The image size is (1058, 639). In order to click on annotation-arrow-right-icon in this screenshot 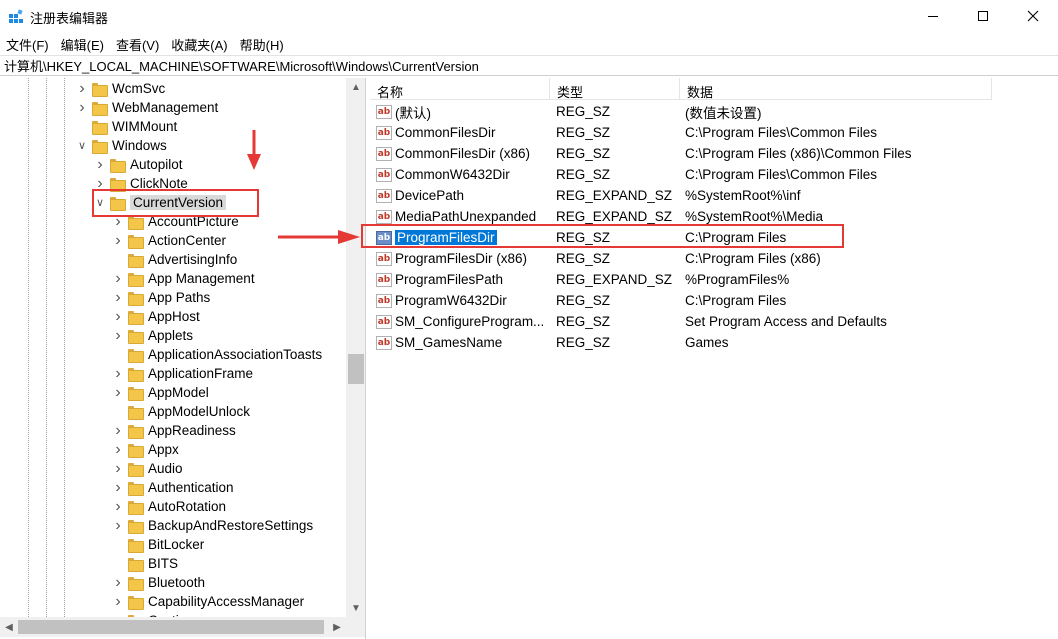, I will do `click(319, 237)`.